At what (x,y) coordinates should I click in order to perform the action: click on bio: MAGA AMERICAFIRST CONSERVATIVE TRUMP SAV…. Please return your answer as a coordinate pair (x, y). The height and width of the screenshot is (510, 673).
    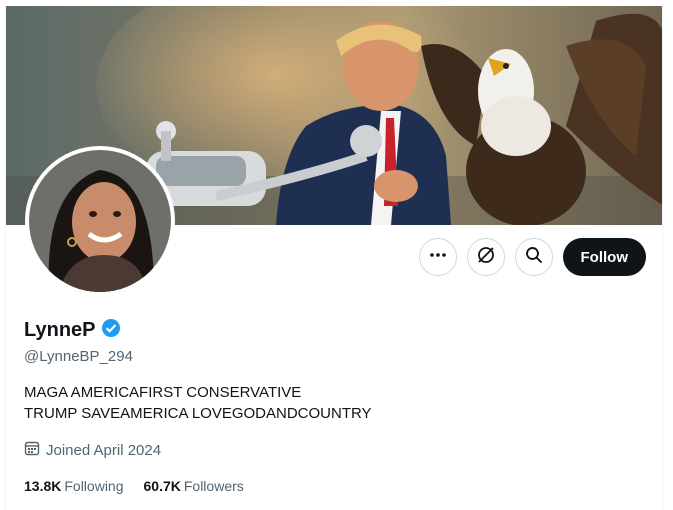
    Looking at the image, I should click on (198, 403).